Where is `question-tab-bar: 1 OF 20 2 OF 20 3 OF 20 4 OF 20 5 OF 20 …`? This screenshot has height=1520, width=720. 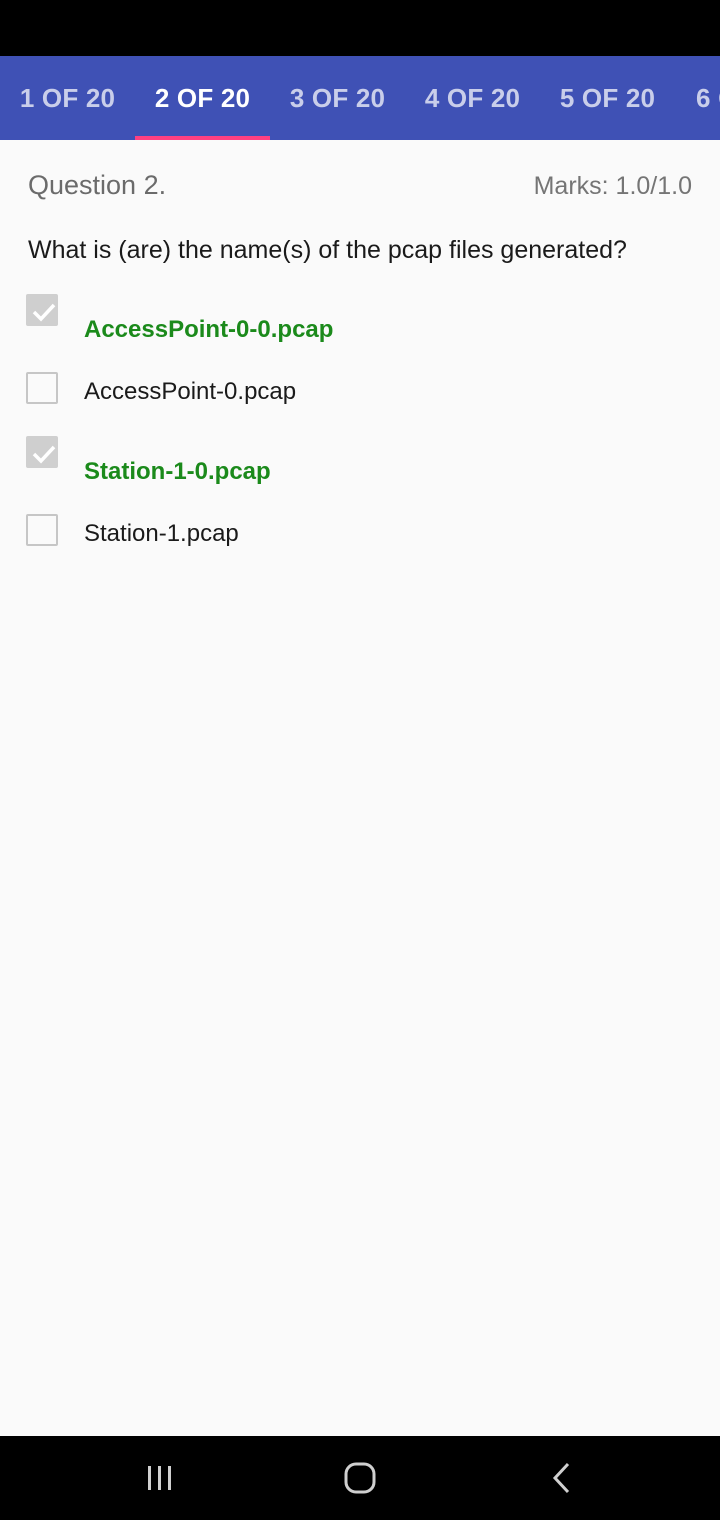 question-tab-bar: 1 OF 20 2 OF 20 3 OF 20 4 OF 20 5 OF 20 … is located at coordinates (360, 98).